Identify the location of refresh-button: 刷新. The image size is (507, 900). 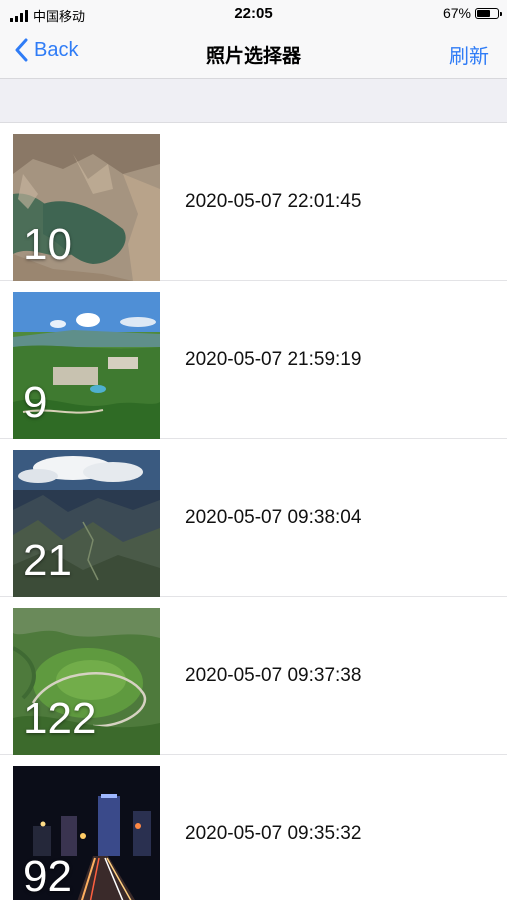
(469, 54).